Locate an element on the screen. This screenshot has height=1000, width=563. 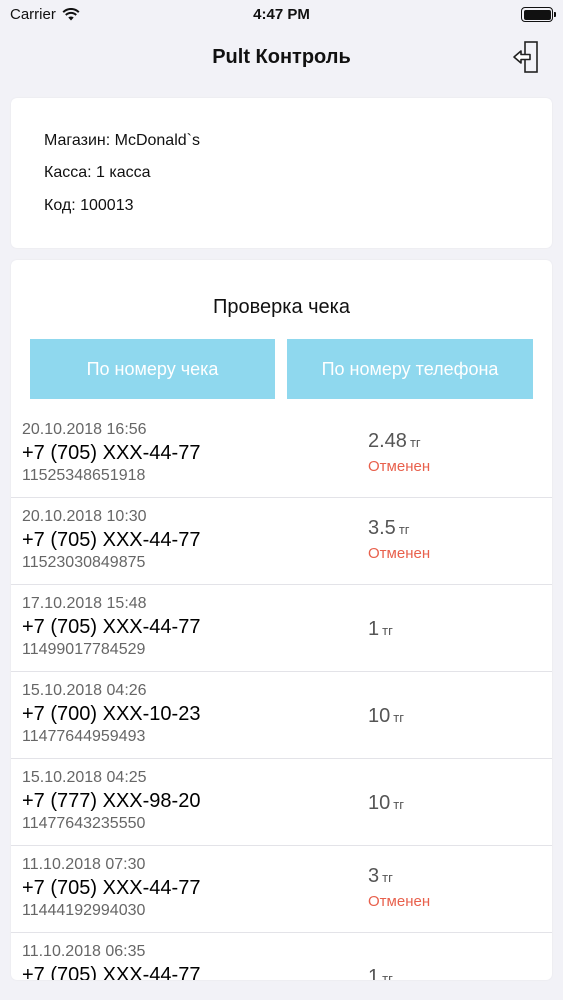
row-code: 11477643235550 is located at coordinates (84, 823).